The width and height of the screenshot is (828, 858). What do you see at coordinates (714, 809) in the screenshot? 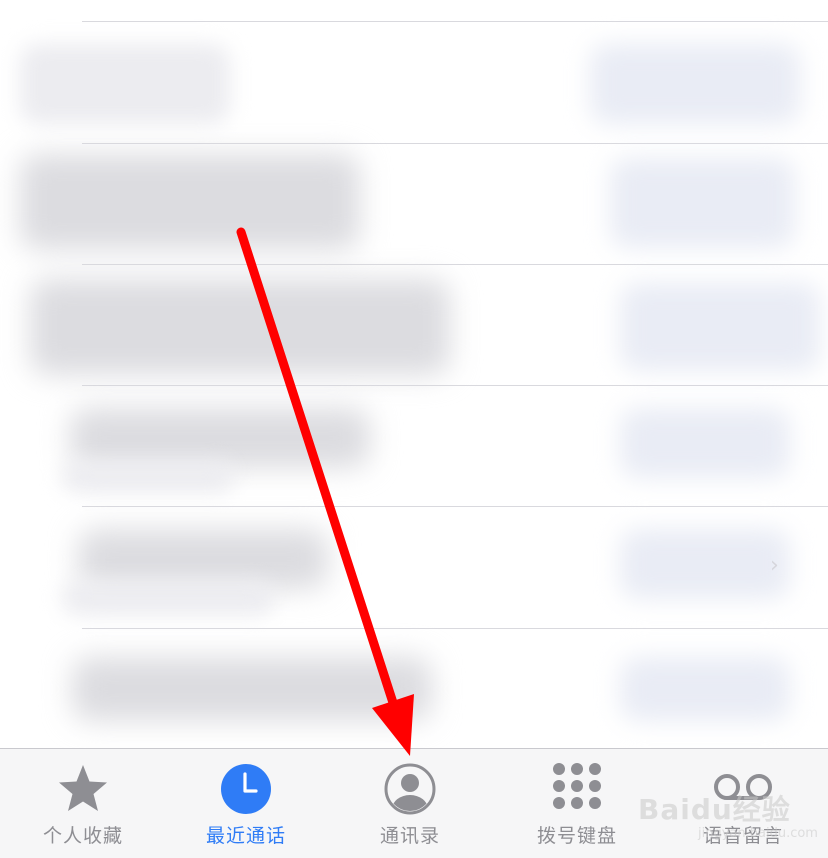
I see `watermark-text: Baidu经验` at bounding box center [714, 809].